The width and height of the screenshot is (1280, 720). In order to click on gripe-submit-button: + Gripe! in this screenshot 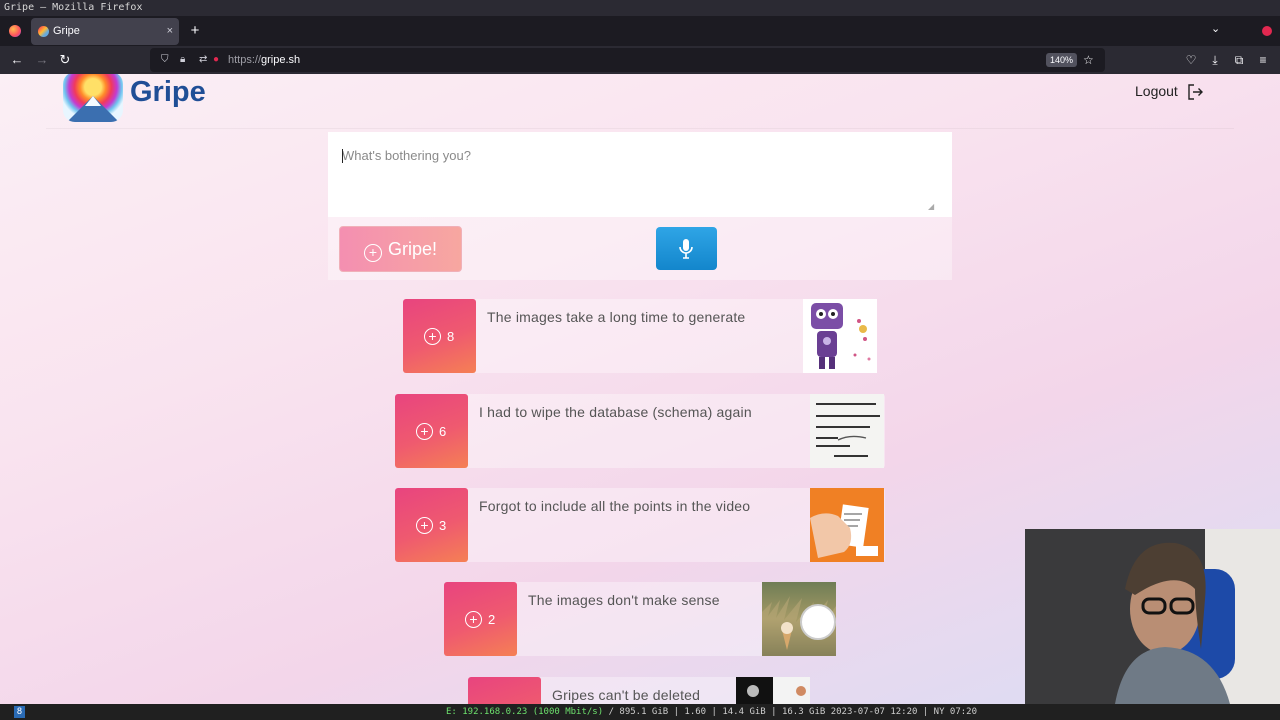, I will do `click(400, 249)`.